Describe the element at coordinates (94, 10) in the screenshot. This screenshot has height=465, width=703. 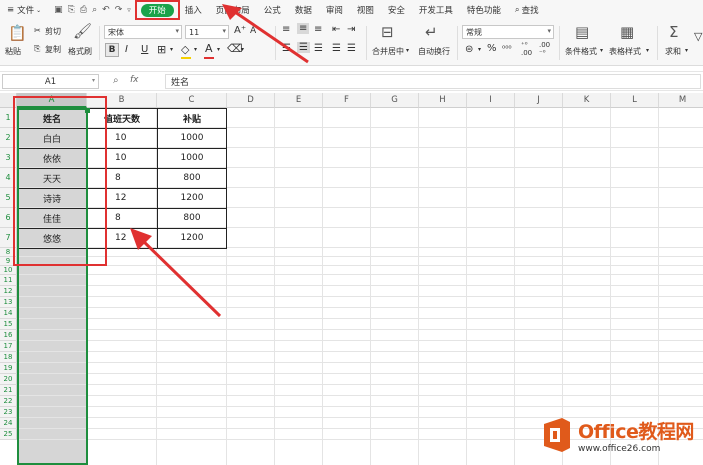
I see `print-preview-icon: ⌕` at that location.